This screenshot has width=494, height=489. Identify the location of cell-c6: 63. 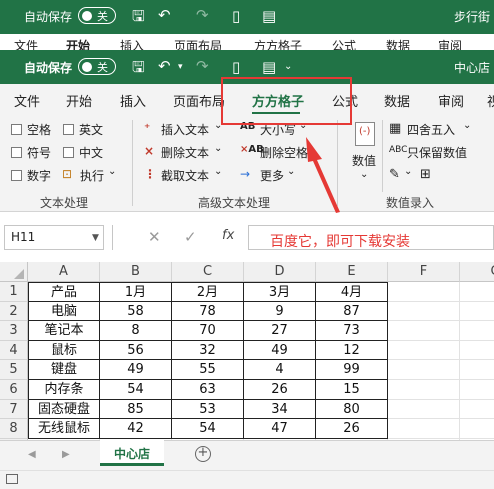
(208, 390).